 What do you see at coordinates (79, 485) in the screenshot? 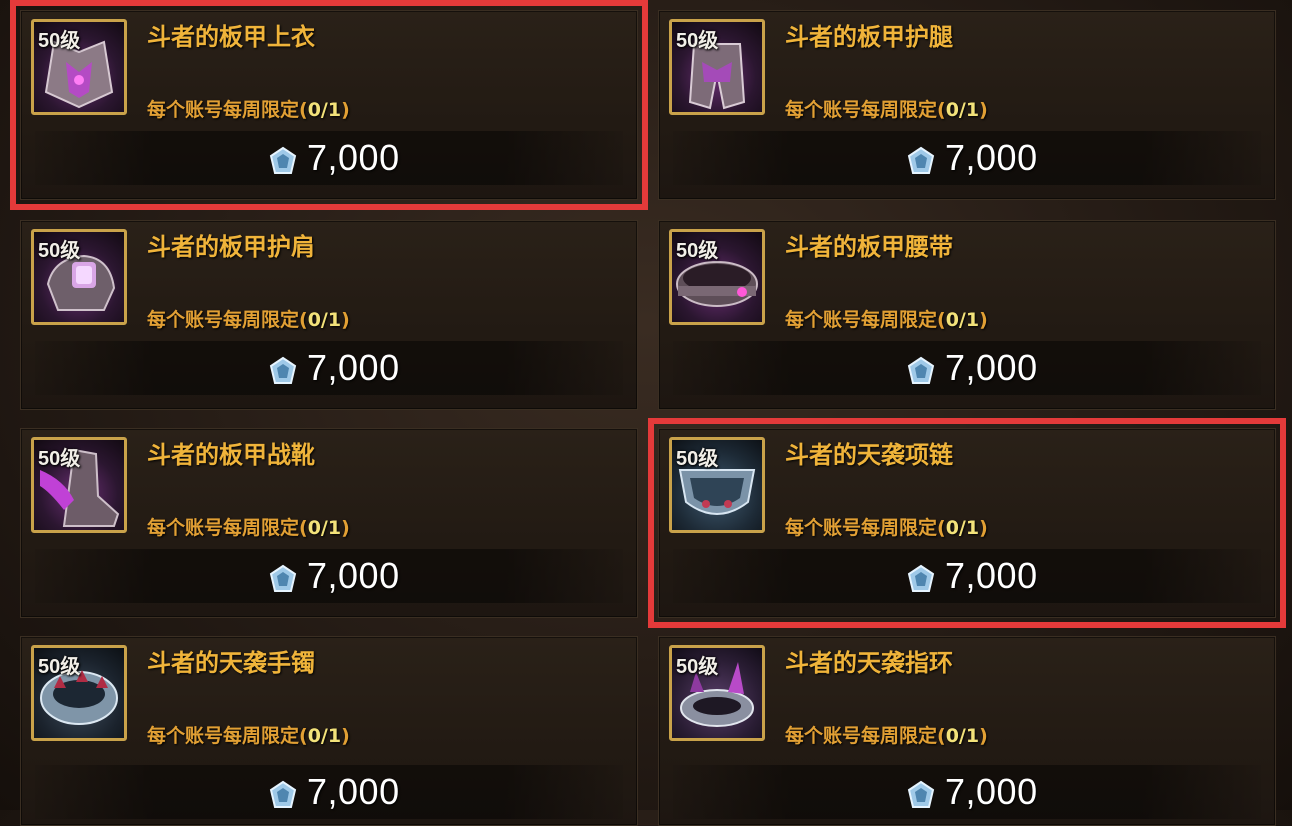
I see `plate-boots-icon: 50级` at bounding box center [79, 485].